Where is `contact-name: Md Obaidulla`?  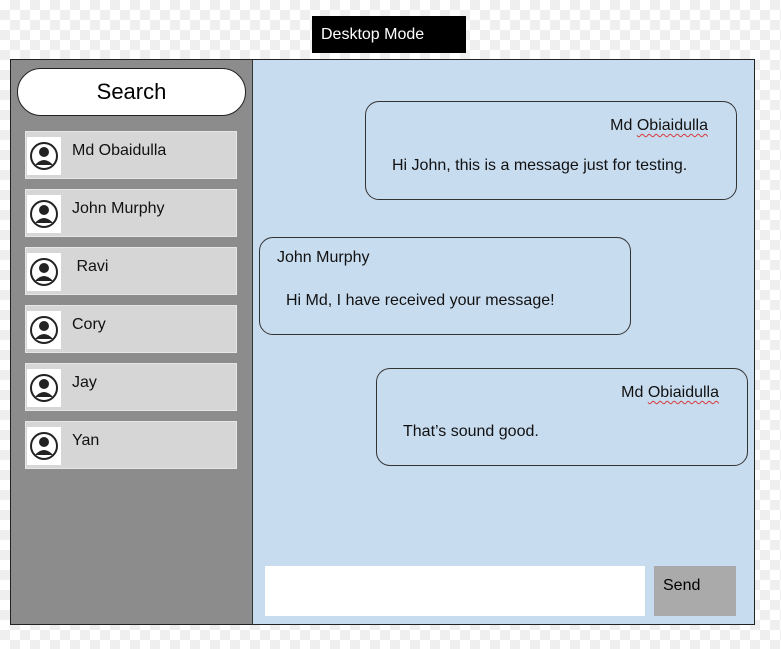
contact-name: Md Obaidulla is located at coordinates (119, 150).